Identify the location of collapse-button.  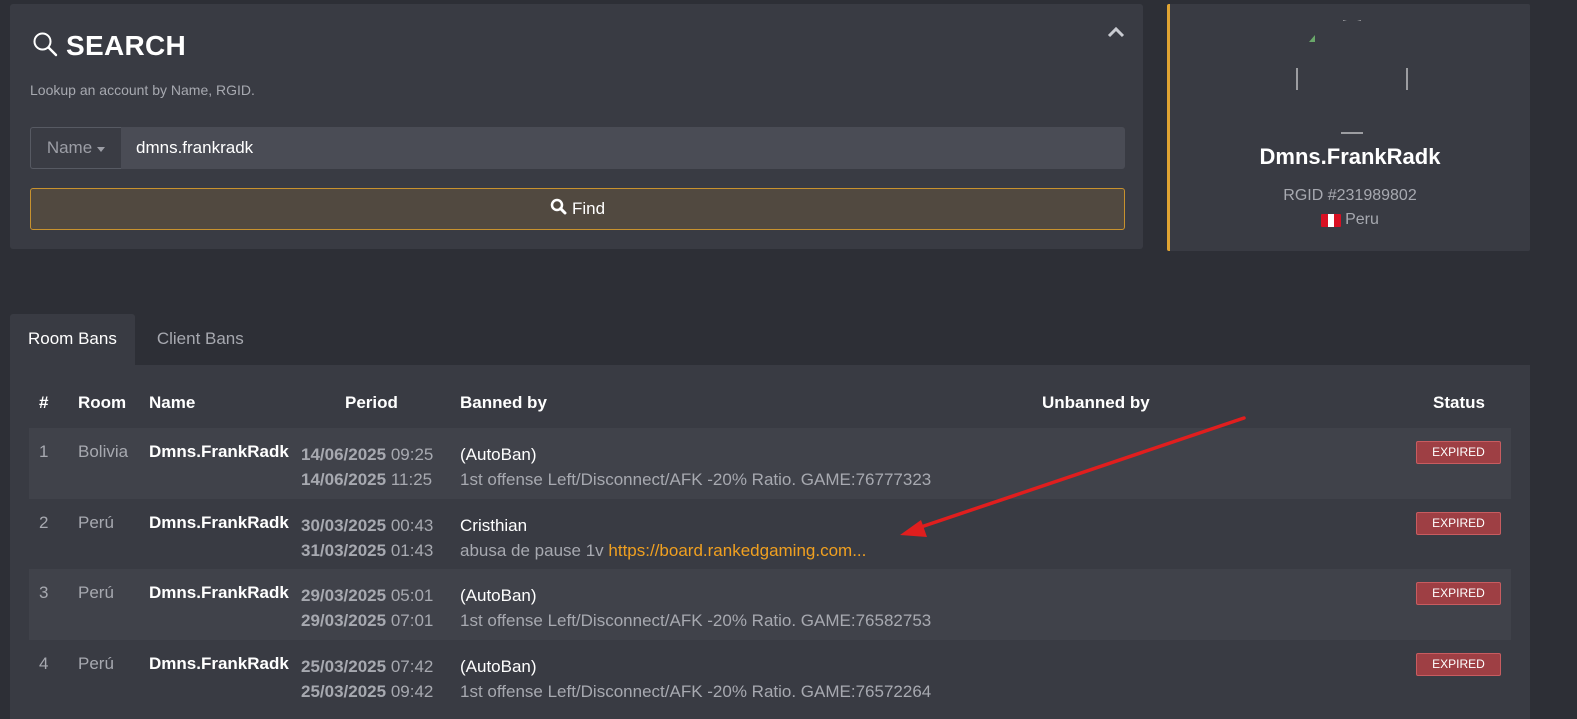
(1116, 34).